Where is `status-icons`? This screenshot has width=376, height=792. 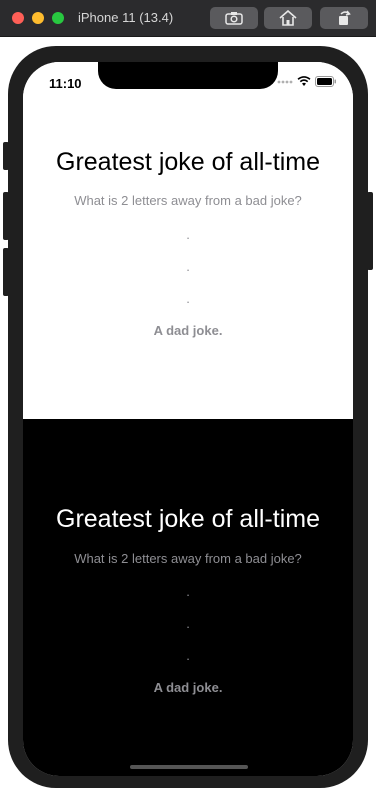 status-icons is located at coordinates (307, 81).